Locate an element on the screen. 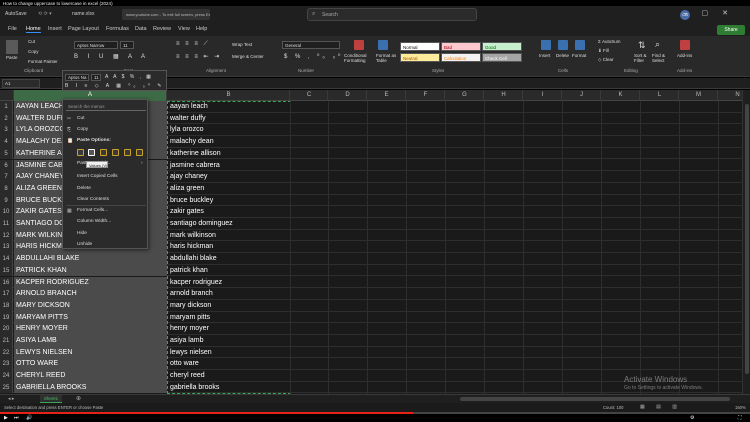 The width and height of the screenshot is (750, 422). row-header: 8 is located at coordinates (6, 188).